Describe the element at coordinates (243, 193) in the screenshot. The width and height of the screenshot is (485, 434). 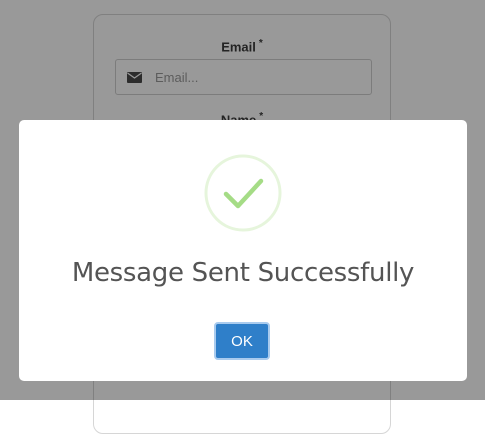
I see `success-checkmark-icon` at that location.